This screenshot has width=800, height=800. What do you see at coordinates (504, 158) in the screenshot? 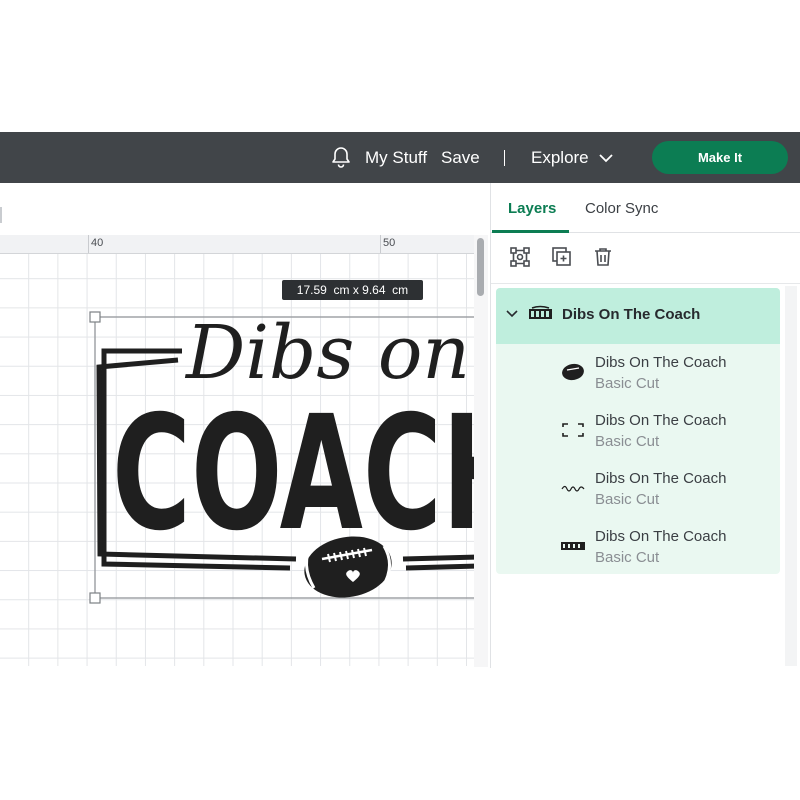
I see `nav-divider` at bounding box center [504, 158].